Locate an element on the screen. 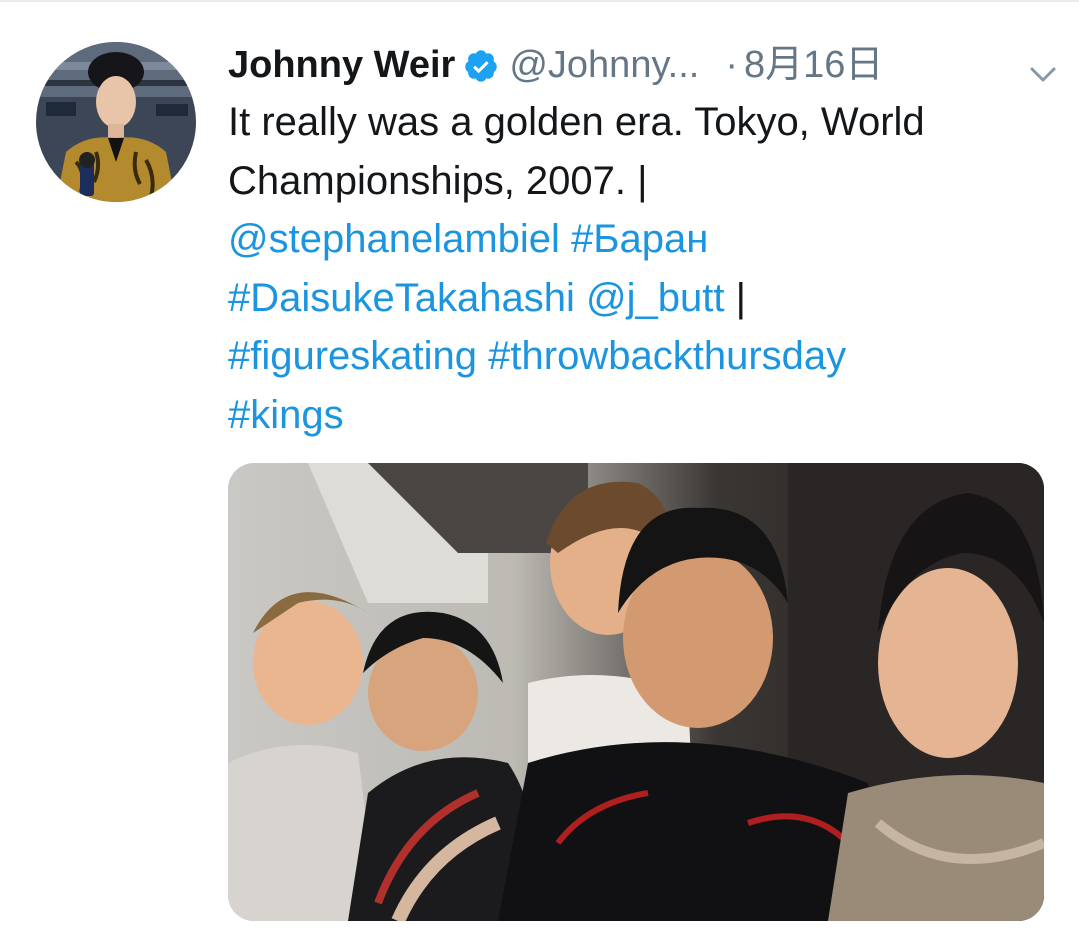 The image size is (1079, 929). display-name: Johnny Weir is located at coordinates (341, 65).